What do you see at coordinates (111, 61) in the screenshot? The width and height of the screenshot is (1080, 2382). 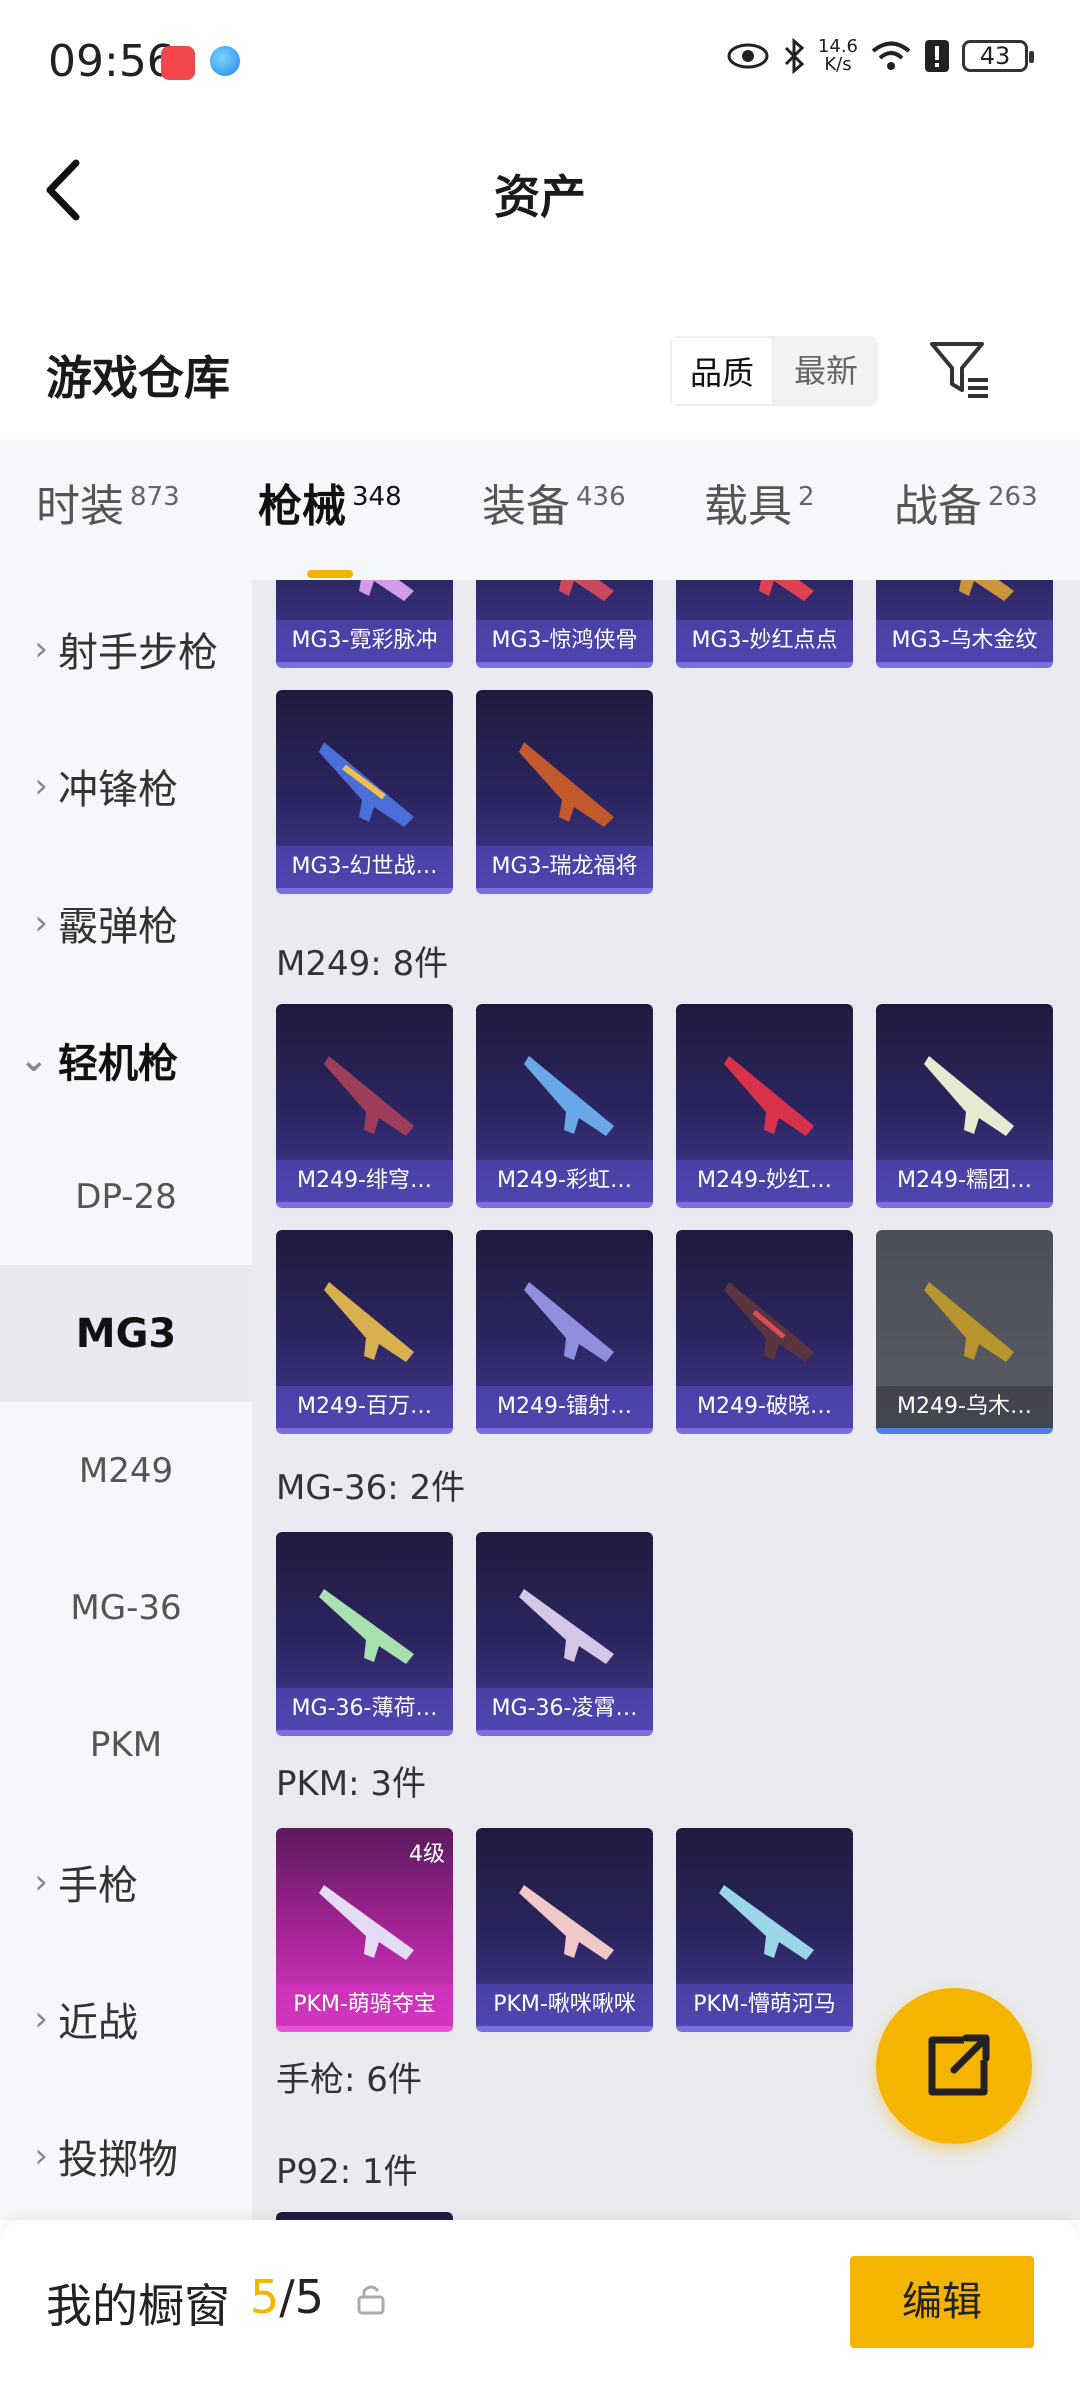 I see `status-time: 09:56` at bounding box center [111, 61].